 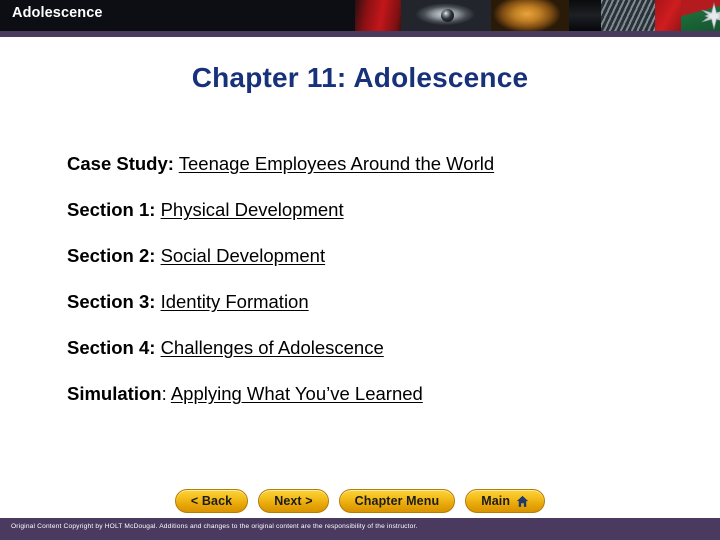 I want to click on list-item: Section 3: Identity Formation, so click(x=372, y=311).